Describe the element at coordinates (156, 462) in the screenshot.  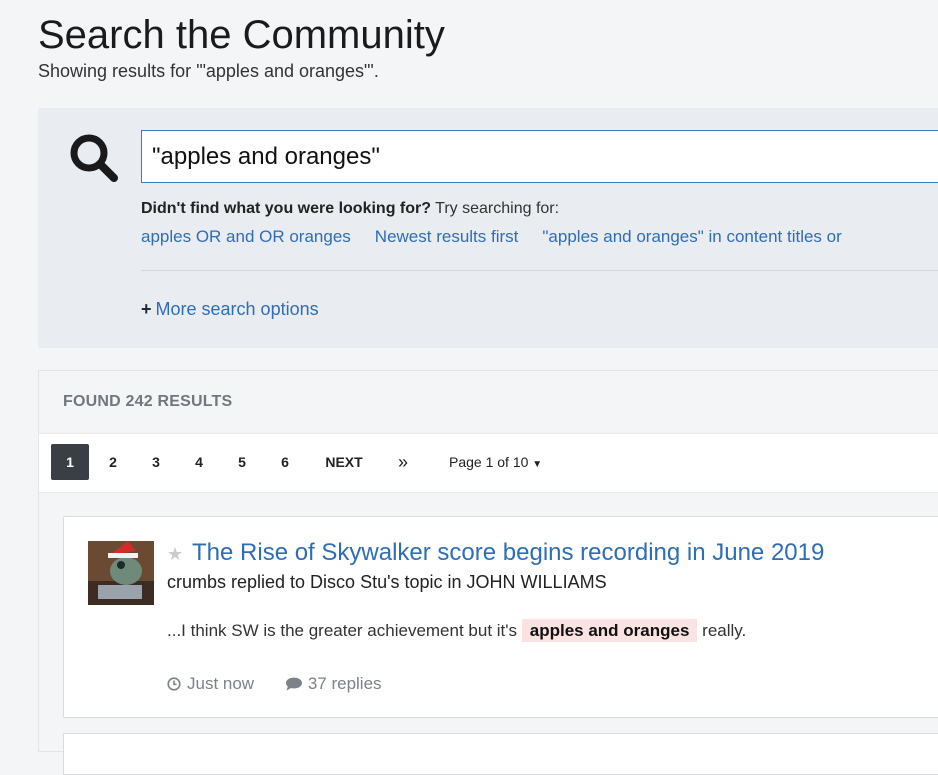
I see `page-link-3: 3` at that location.